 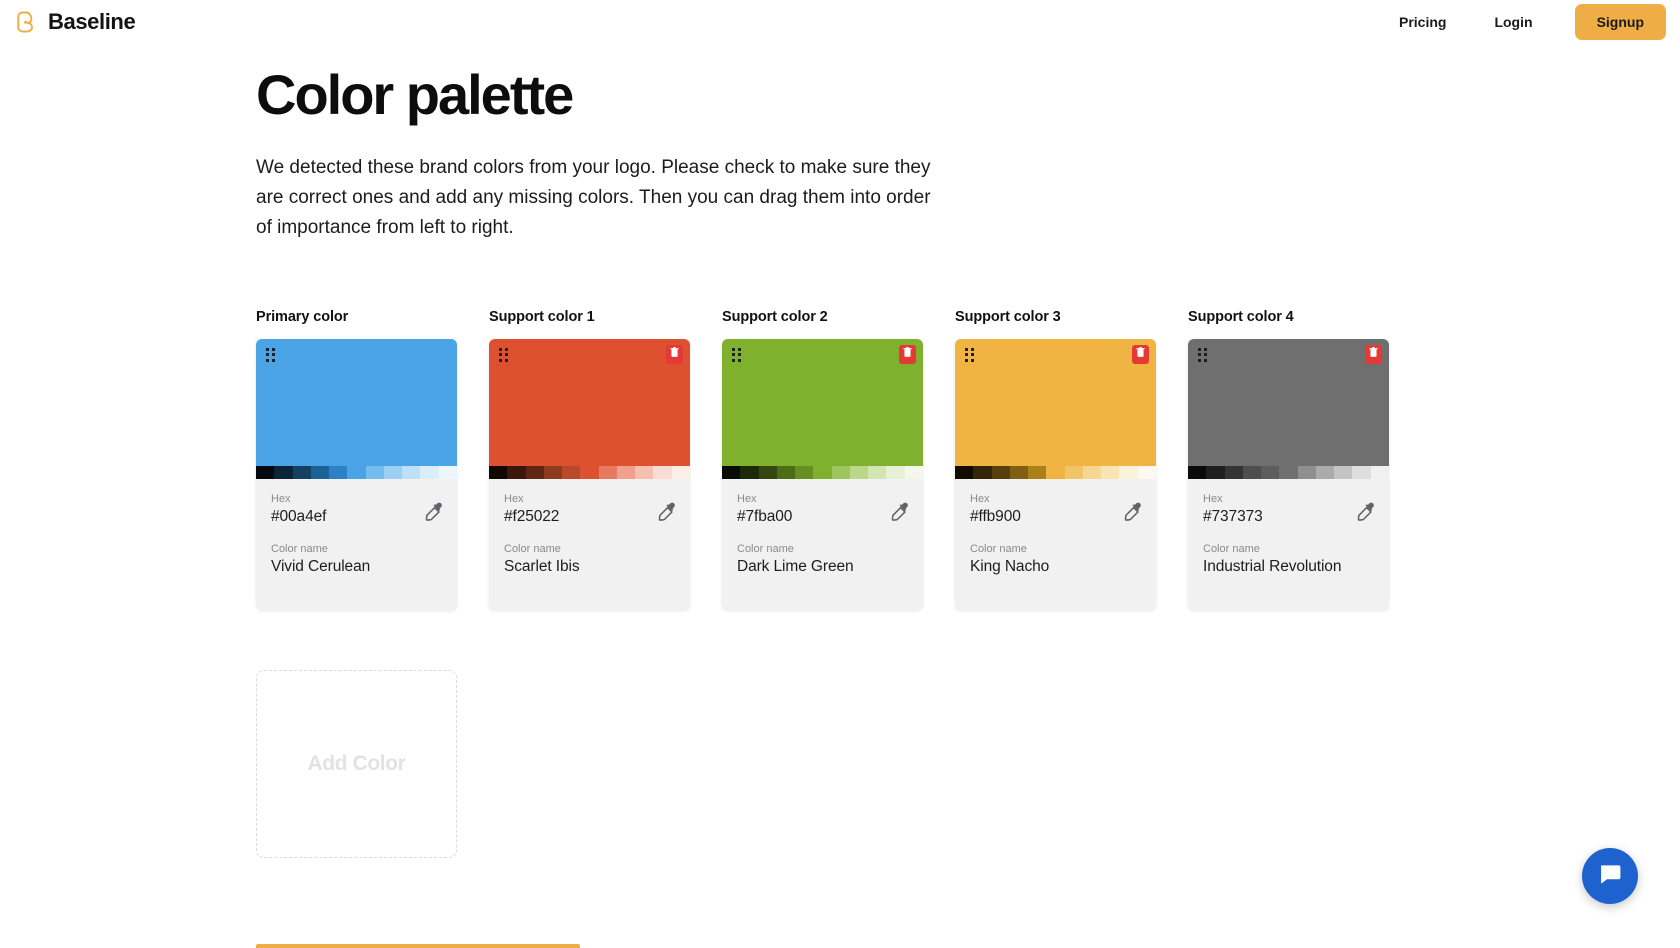 What do you see at coordinates (415, 94) in the screenshot?
I see `page-title: Color palette` at bounding box center [415, 94].